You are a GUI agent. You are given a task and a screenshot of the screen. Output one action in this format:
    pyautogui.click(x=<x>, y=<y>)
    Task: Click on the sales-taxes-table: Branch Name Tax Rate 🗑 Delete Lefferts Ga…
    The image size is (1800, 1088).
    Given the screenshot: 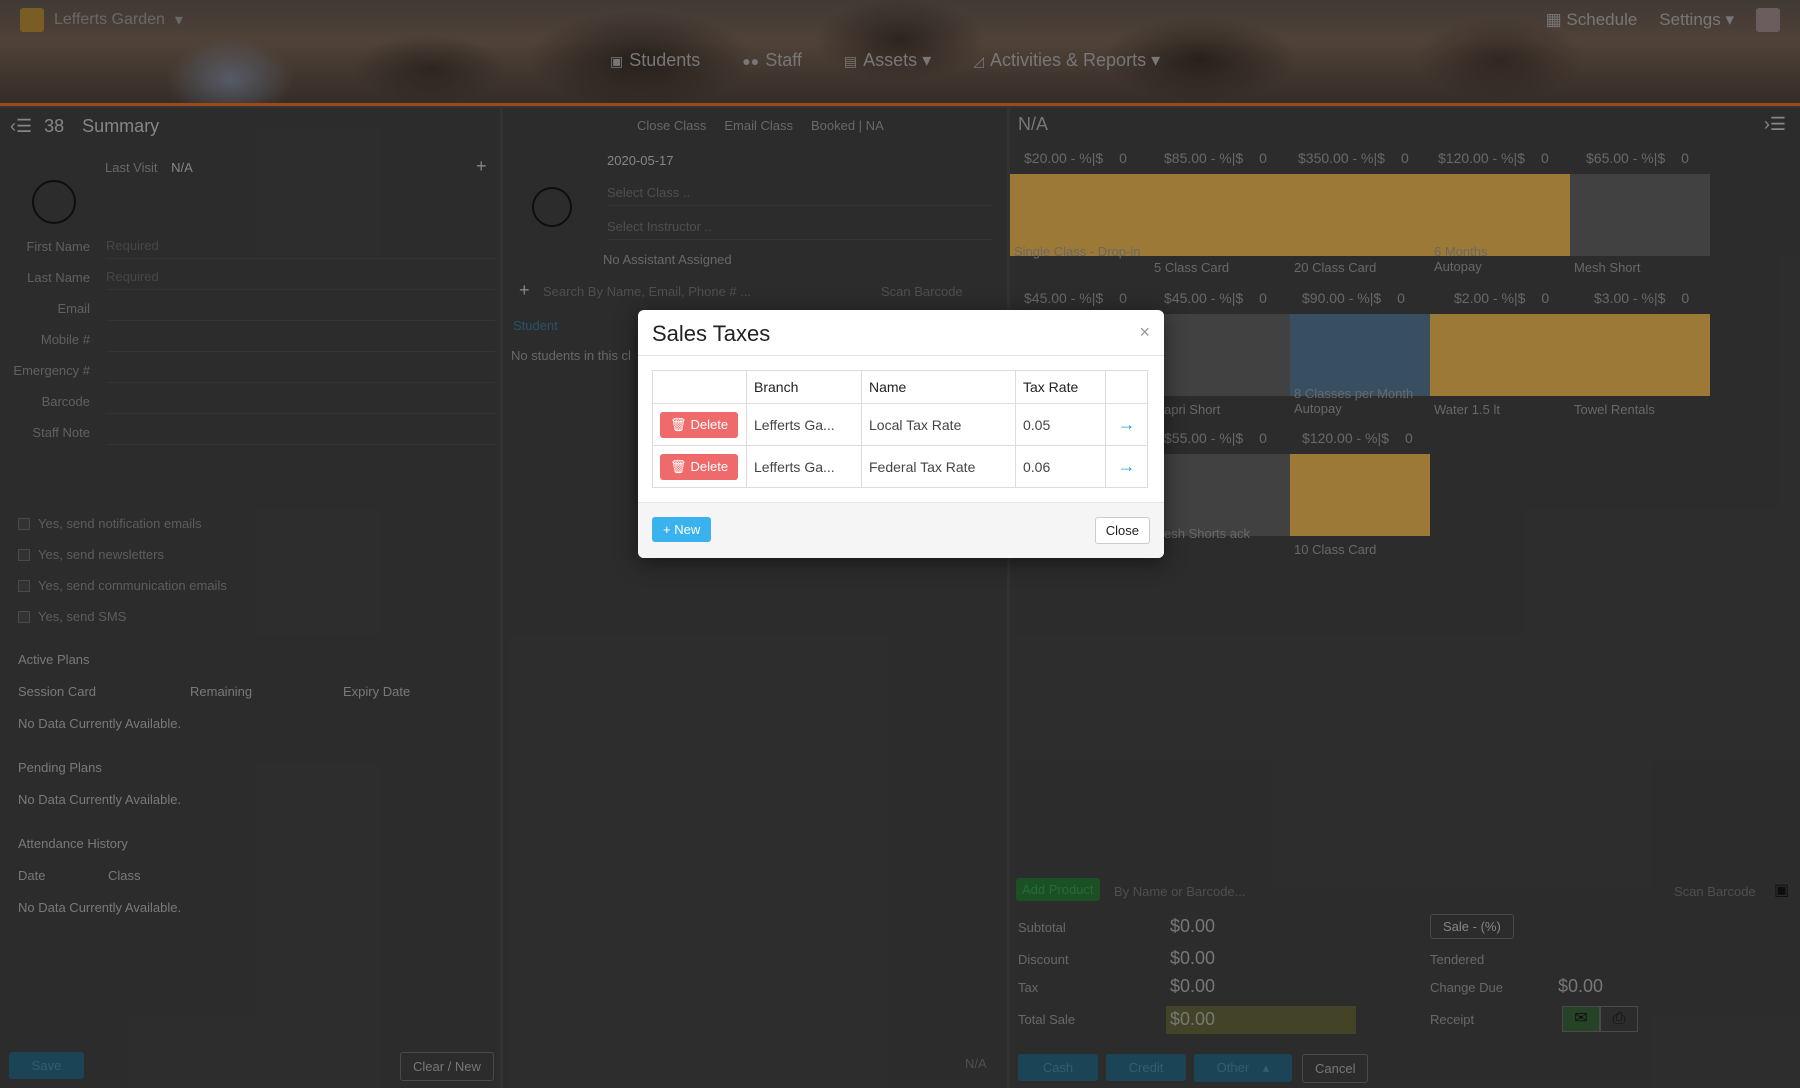 What is the action you would take?
    pyautogui.click(x=900, y=429)
    